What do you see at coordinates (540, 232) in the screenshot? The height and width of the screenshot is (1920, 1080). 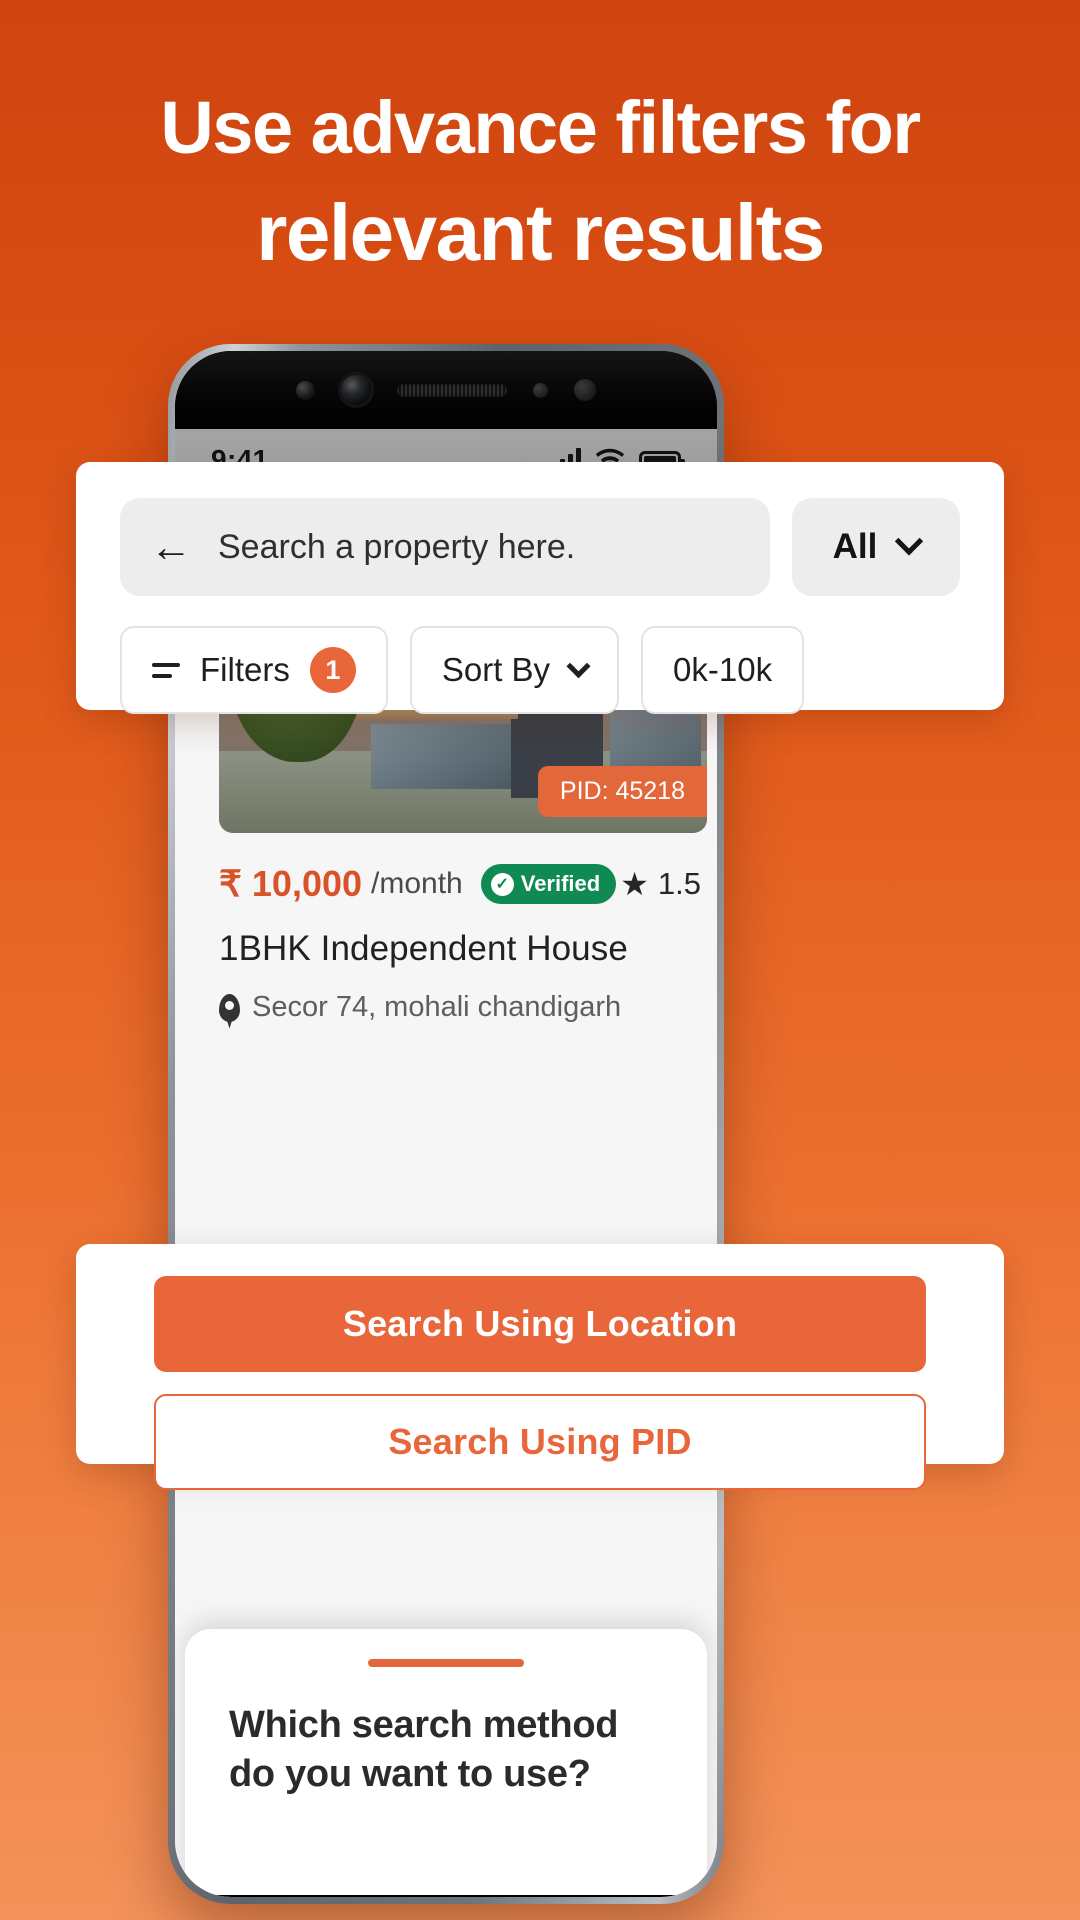 I see `headline-line-2: relevant results` at bounding box center [540, 232].